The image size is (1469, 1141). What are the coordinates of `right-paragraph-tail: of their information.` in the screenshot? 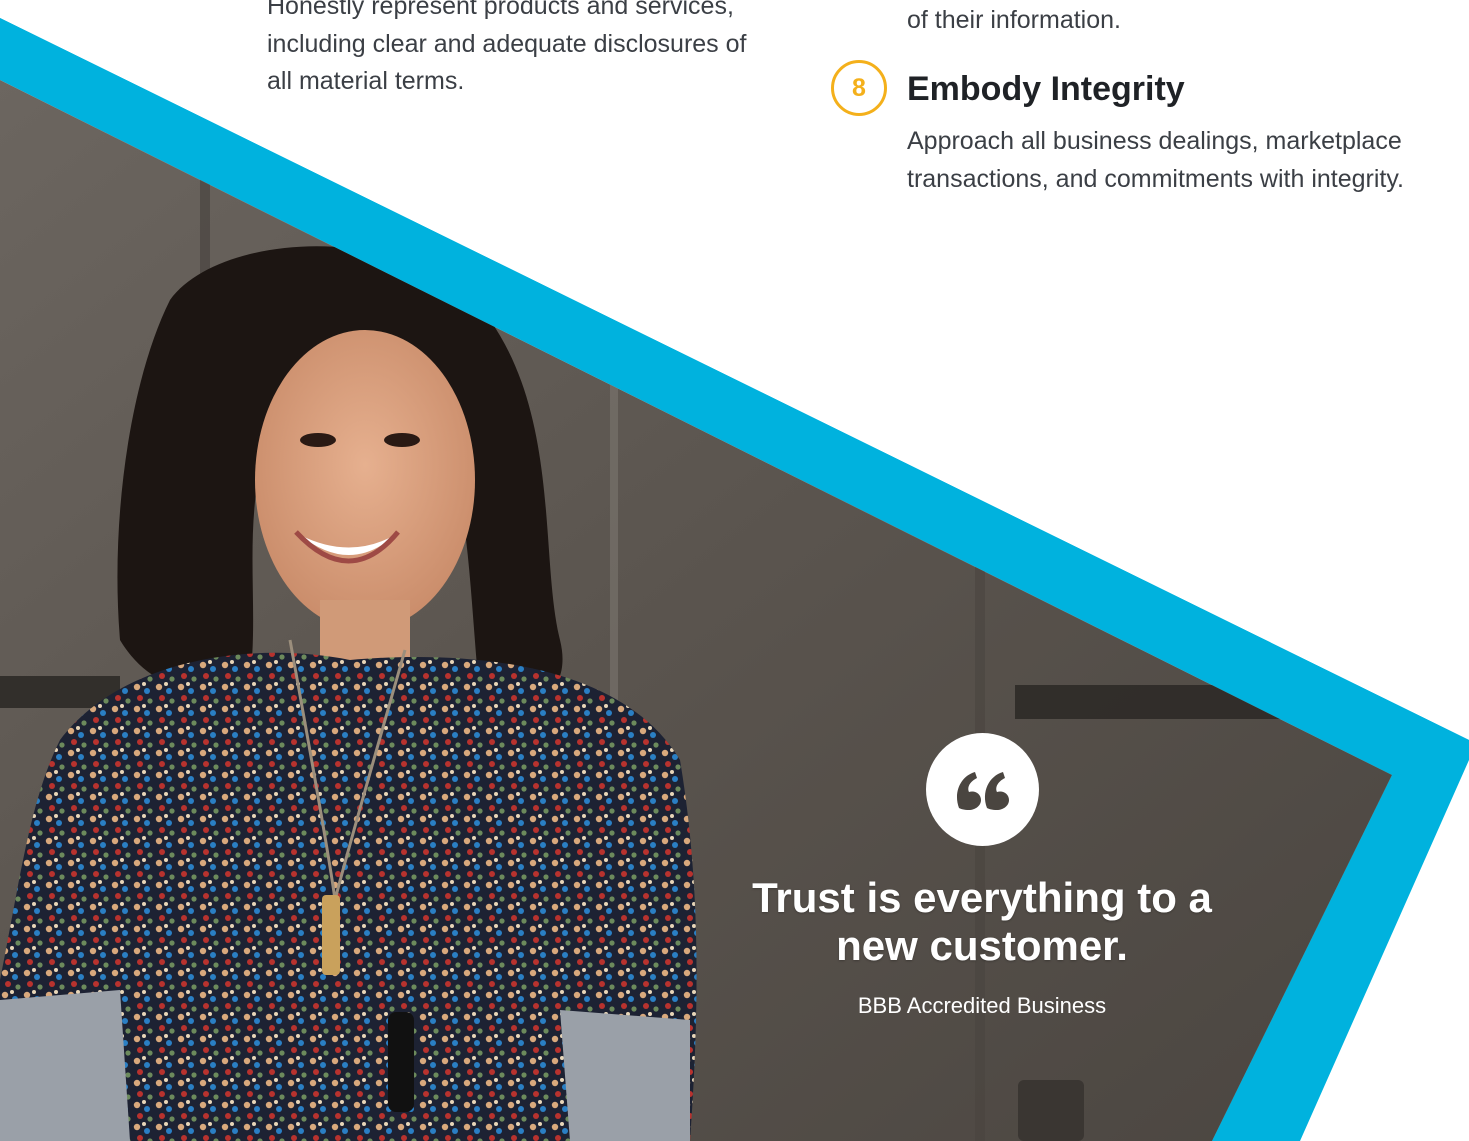 It's located at (1014, 20).